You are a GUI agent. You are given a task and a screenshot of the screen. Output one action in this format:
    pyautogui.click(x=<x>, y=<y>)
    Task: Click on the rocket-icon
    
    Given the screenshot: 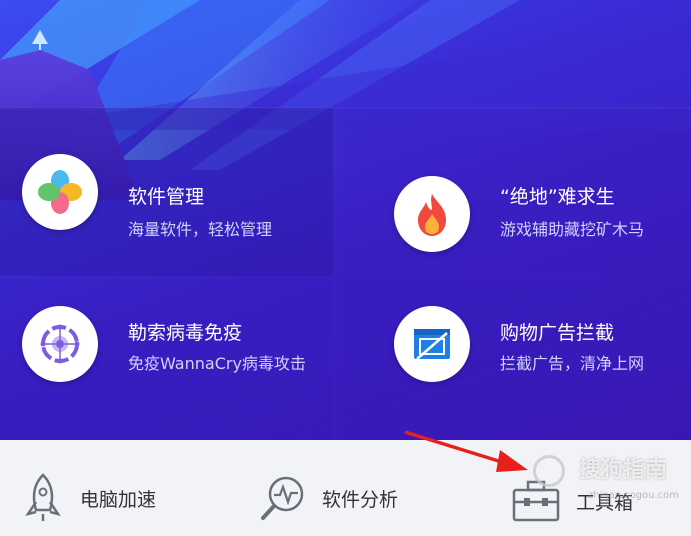 What is the action you would take?
    pyautogui.click(x=43, y=497)
    